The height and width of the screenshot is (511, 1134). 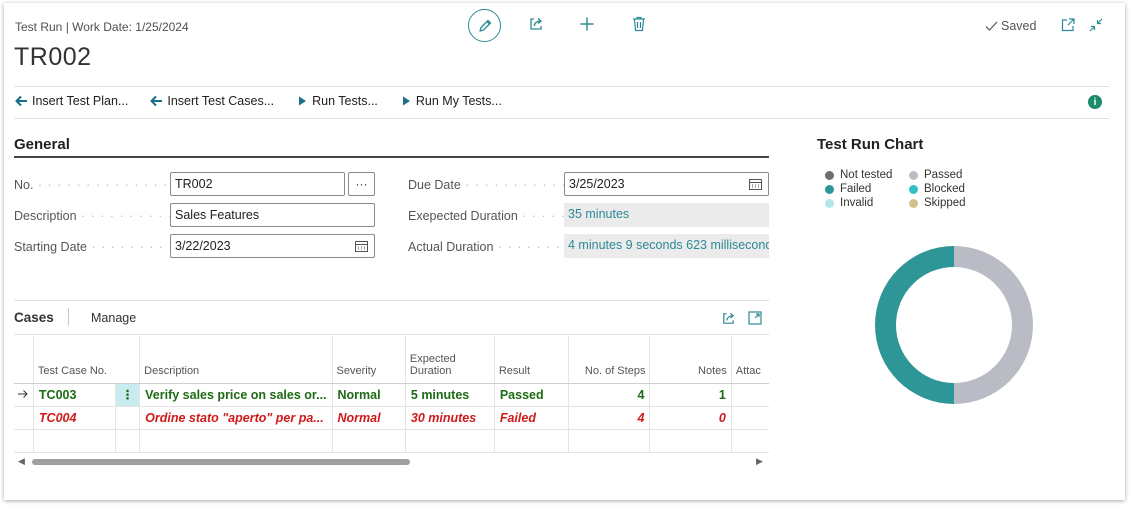 What do you see at coordinates (867, 189) in the screenshot?
I see `legend-item-failed: Failed` at bounding box center [867, 189].